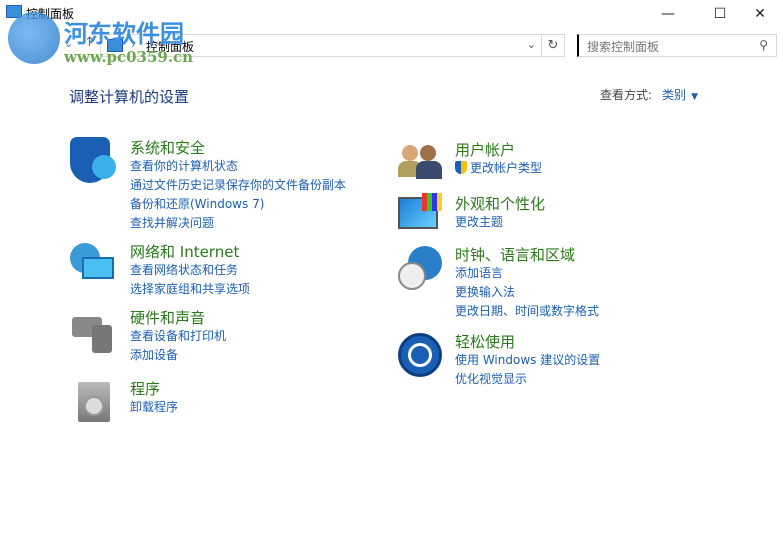  Describe the element at coordinates (500, 222) in the screenshot. I see `link-change-theme: 更改主题` at that location.